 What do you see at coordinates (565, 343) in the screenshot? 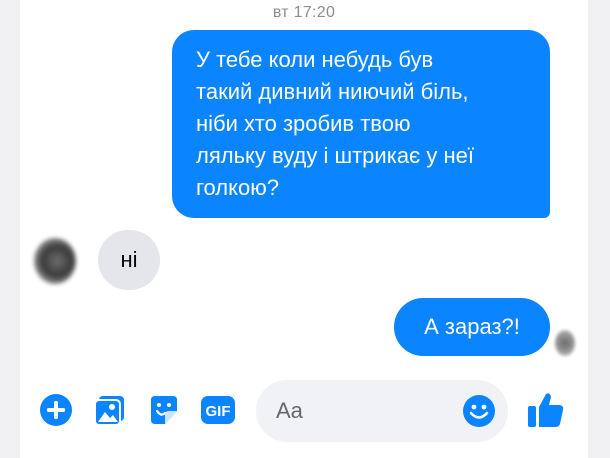
I see `seen-avatar` at bounding box center [565, 343].